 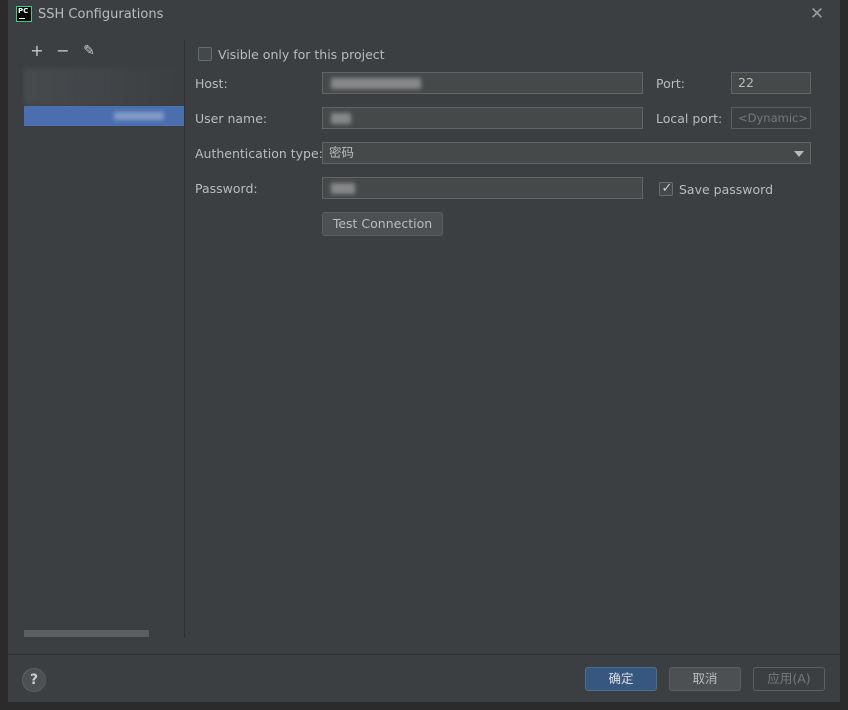 I want to click on local-port-input: <Dynamic>, so click(x=771, y=118).